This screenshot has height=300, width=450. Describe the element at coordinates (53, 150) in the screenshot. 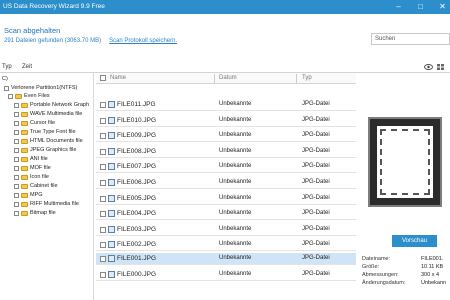

I see `tree-item-label: JPEG Graphics file` at that location.